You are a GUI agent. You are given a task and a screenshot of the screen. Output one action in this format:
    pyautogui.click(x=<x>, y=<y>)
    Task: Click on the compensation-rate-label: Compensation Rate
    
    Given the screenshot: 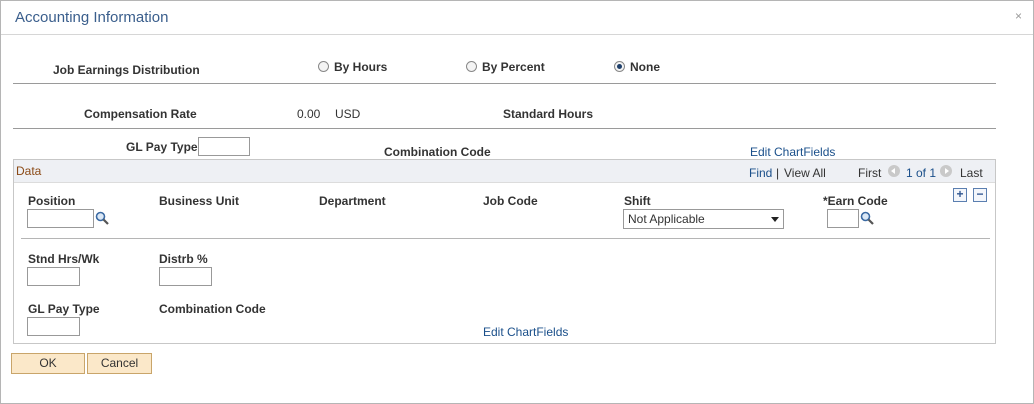 What is the action you would take?
    pyautogui.click(x=140, y=114)
    